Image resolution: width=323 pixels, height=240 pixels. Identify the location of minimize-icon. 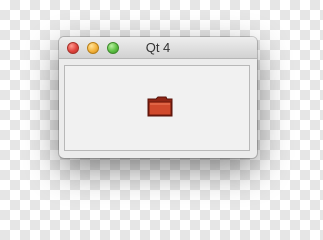
(93, 48).